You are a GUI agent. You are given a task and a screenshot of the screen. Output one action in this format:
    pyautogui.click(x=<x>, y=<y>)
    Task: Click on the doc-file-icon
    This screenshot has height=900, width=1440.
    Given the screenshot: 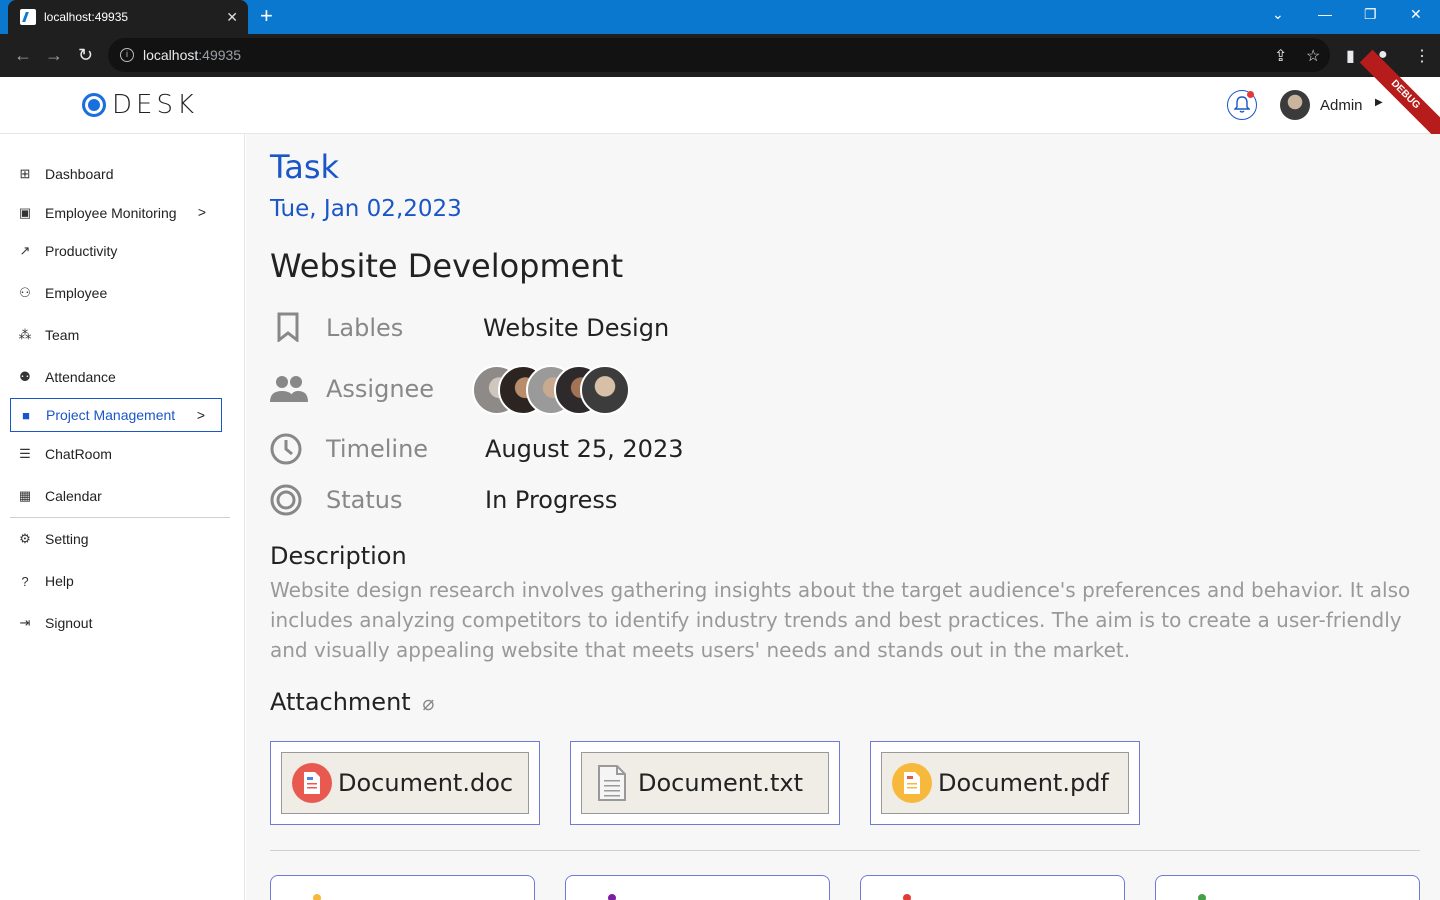 What is the action you would take?
    pyautogui.click(x=312, y=783)
    